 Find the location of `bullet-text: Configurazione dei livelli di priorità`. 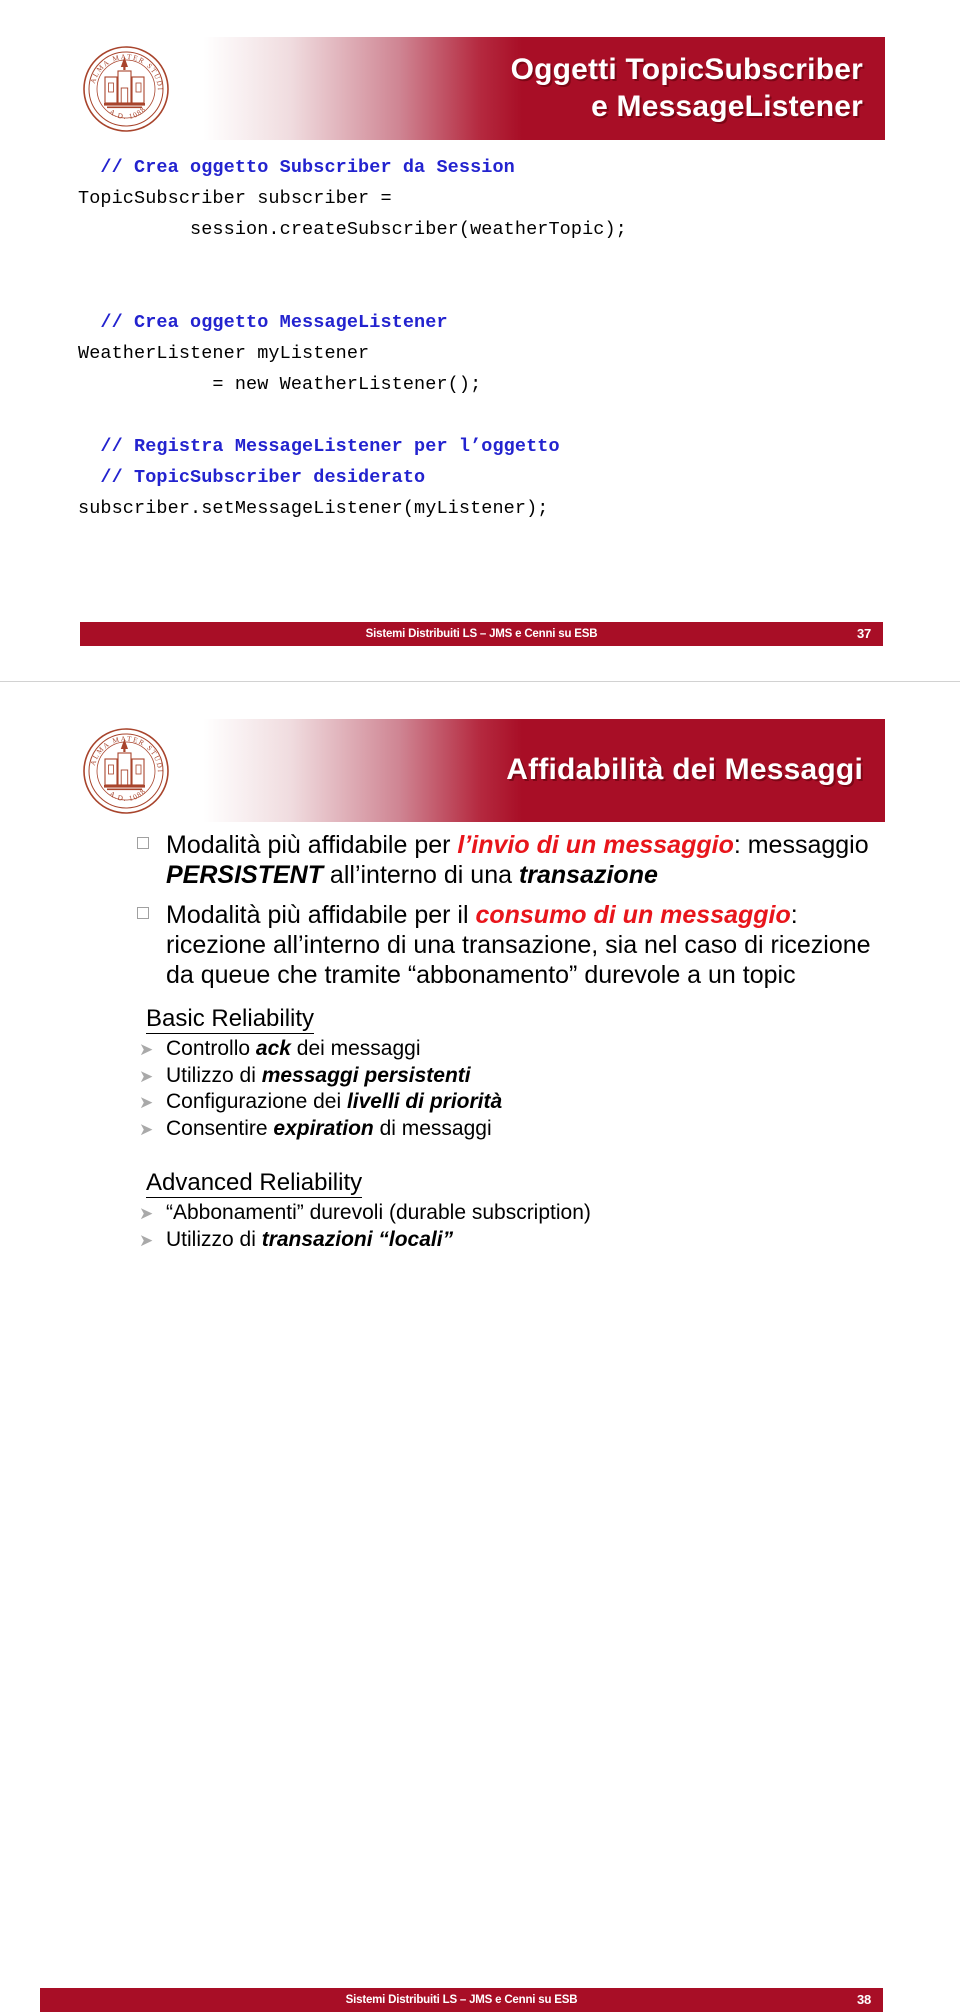

bullet-text: Configurazione dei livelli di priorità is located at coordinates (334, 1101).